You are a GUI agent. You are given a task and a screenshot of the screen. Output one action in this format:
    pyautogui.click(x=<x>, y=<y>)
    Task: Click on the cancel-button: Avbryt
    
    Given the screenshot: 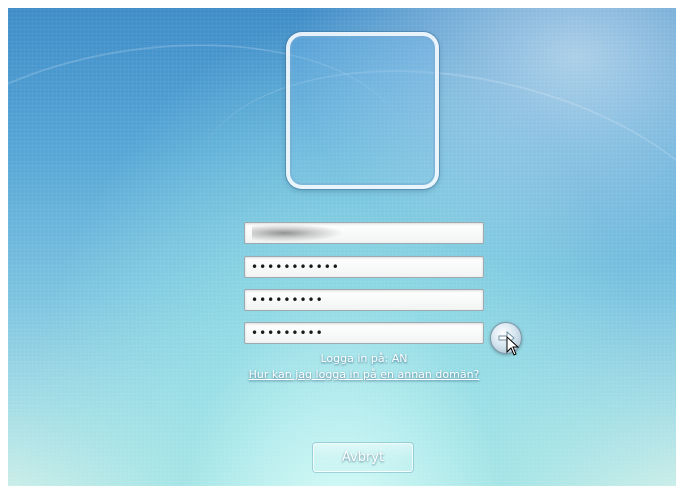 What is the action you would take?
    pyautogui.click(x=363, y=457)
    